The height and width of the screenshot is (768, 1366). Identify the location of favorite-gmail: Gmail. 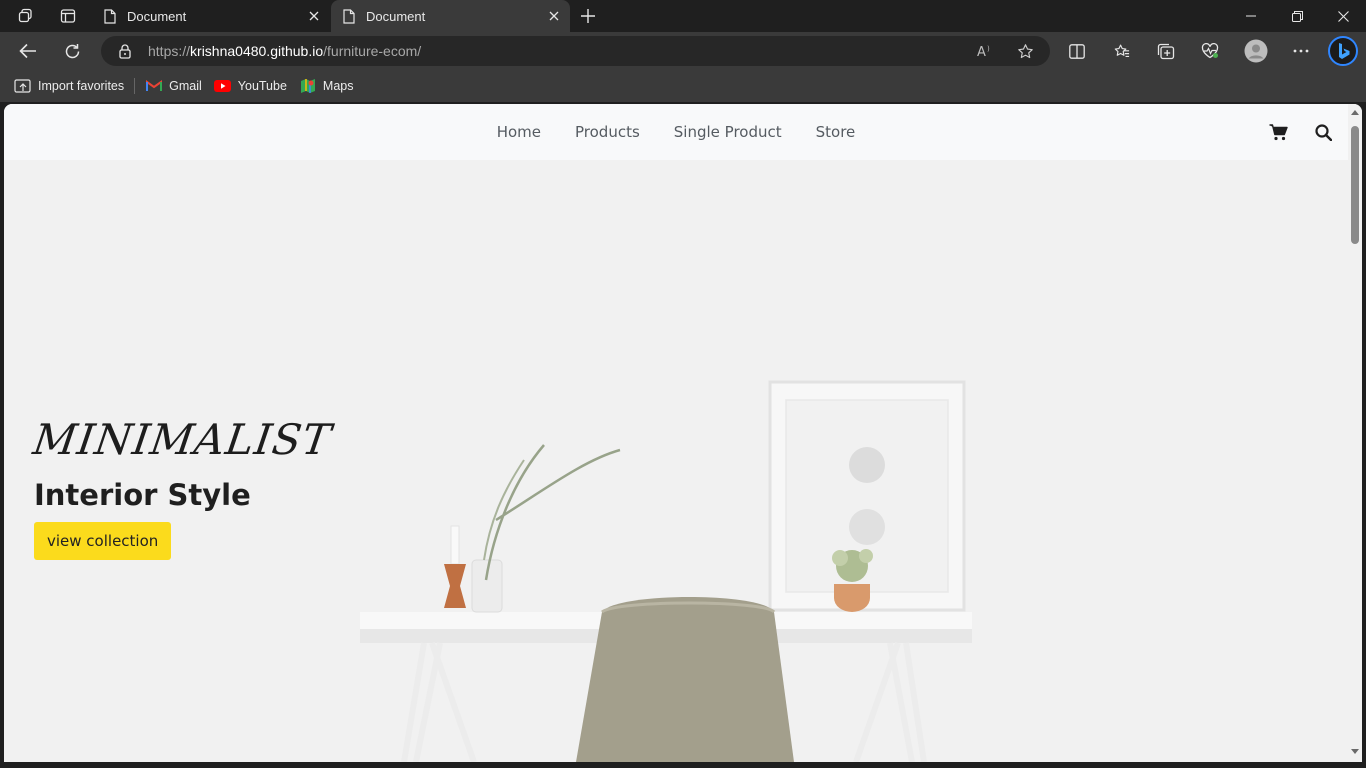
(173, 86).